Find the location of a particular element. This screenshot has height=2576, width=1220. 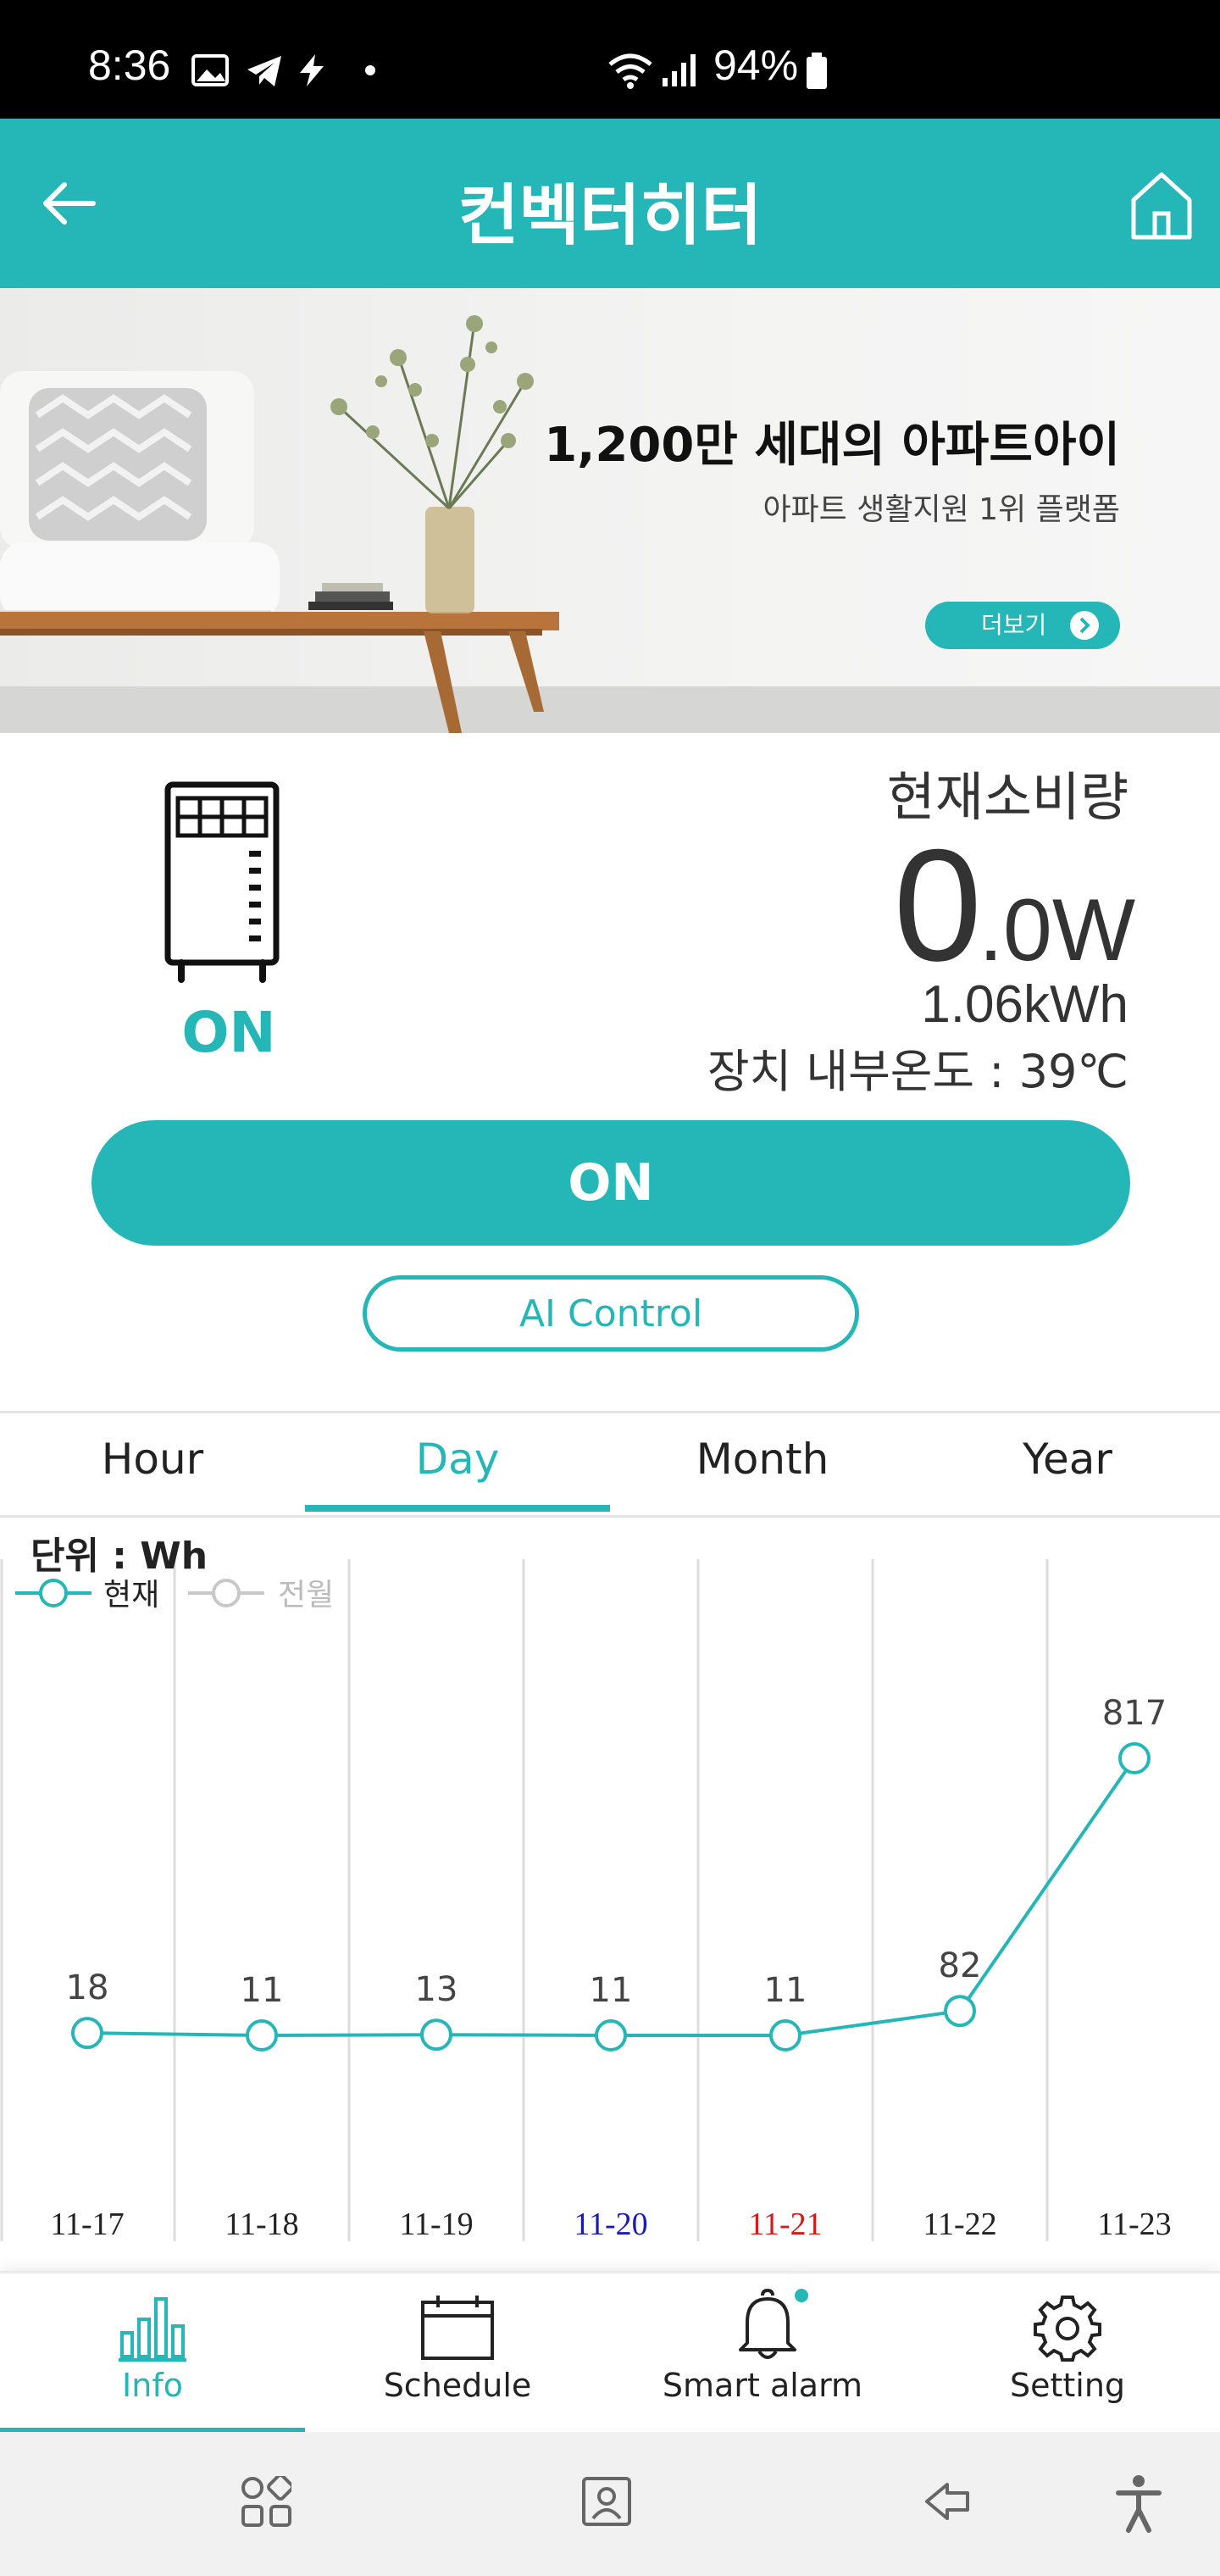

x-tick-label: 11-17 is located at coordinates (87, 2224).